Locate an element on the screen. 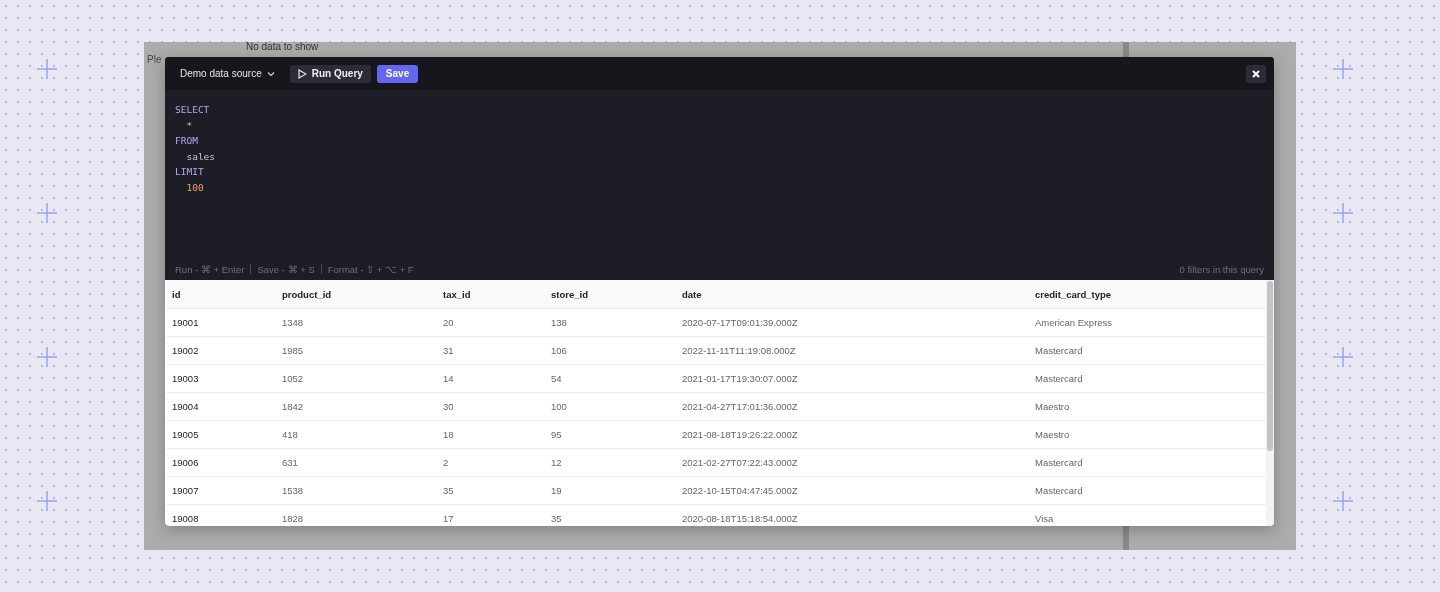  code-line: sales is located at coordinates (200, 157).